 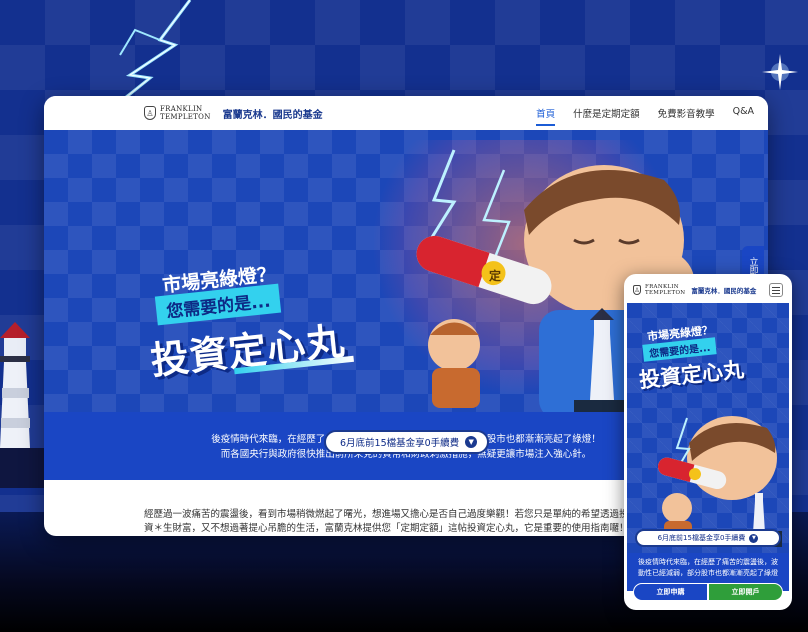 What do you see at coordinates (708, 428) in the screenshot?
I see `mobile-hero: 市場亮綠燈？ 您需要的是... 投資定心丸 6月底前15檔基金享0手續費 ▼` at bounding box center [708, 428].